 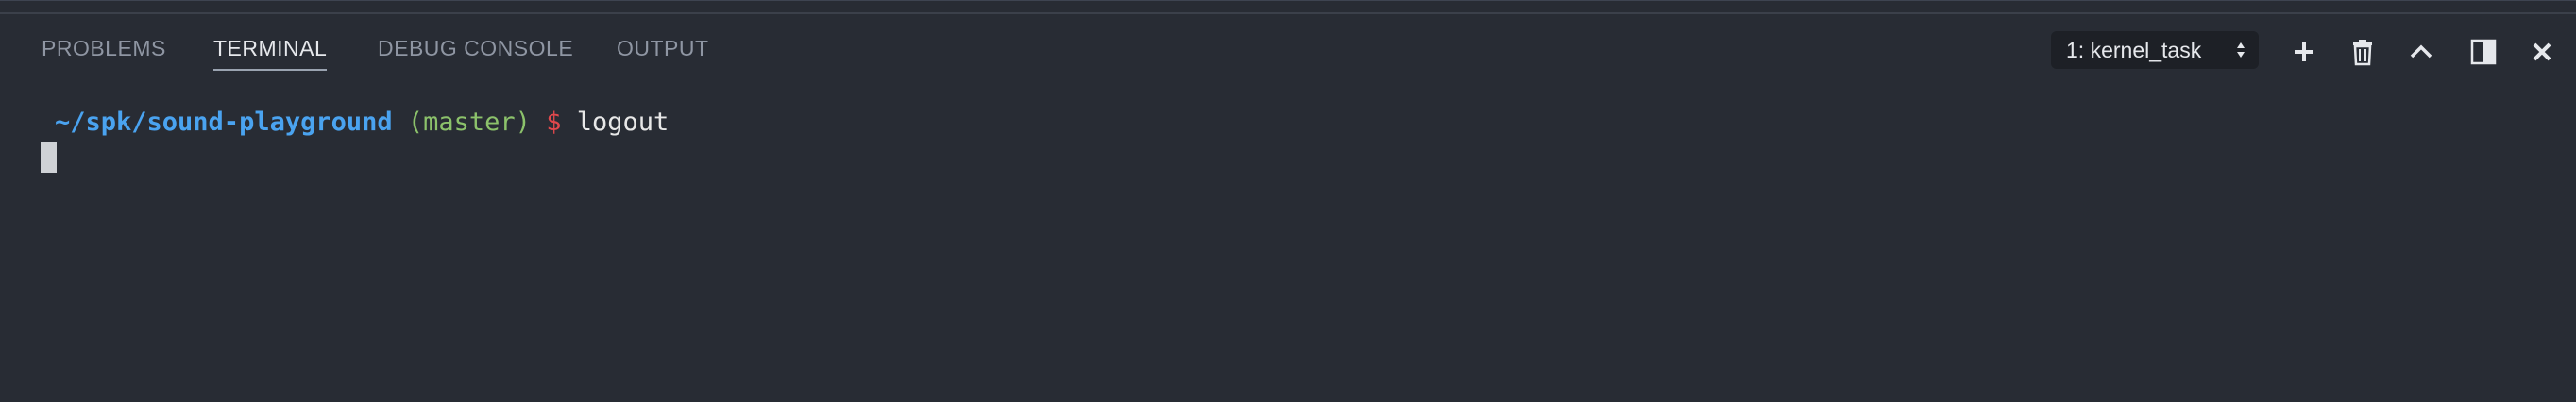 What do you see at coordinates (622, 122) in the screenshot?
I see `prompt-command: logout` at bounding box center [622, 122].